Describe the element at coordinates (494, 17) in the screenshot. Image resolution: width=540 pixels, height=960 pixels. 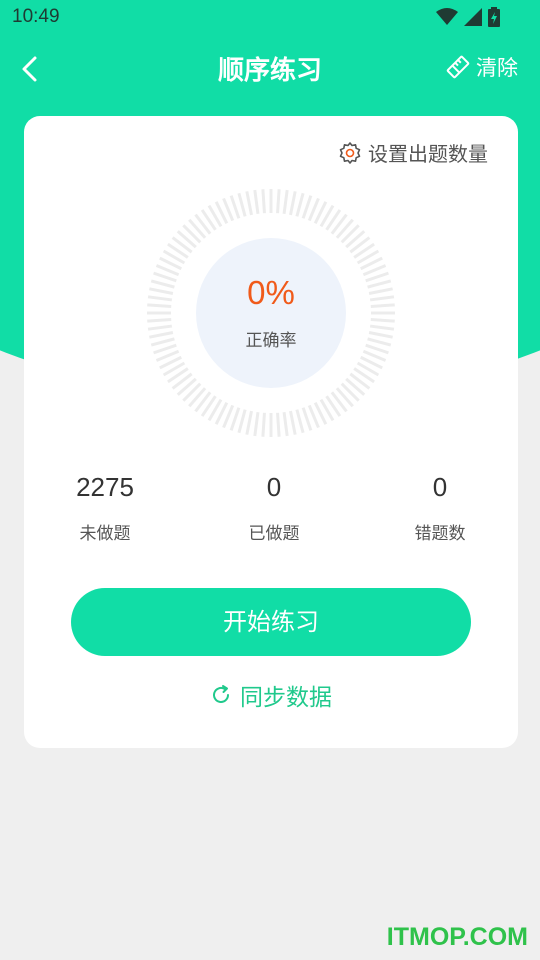
I see `battery-icon` at that location.